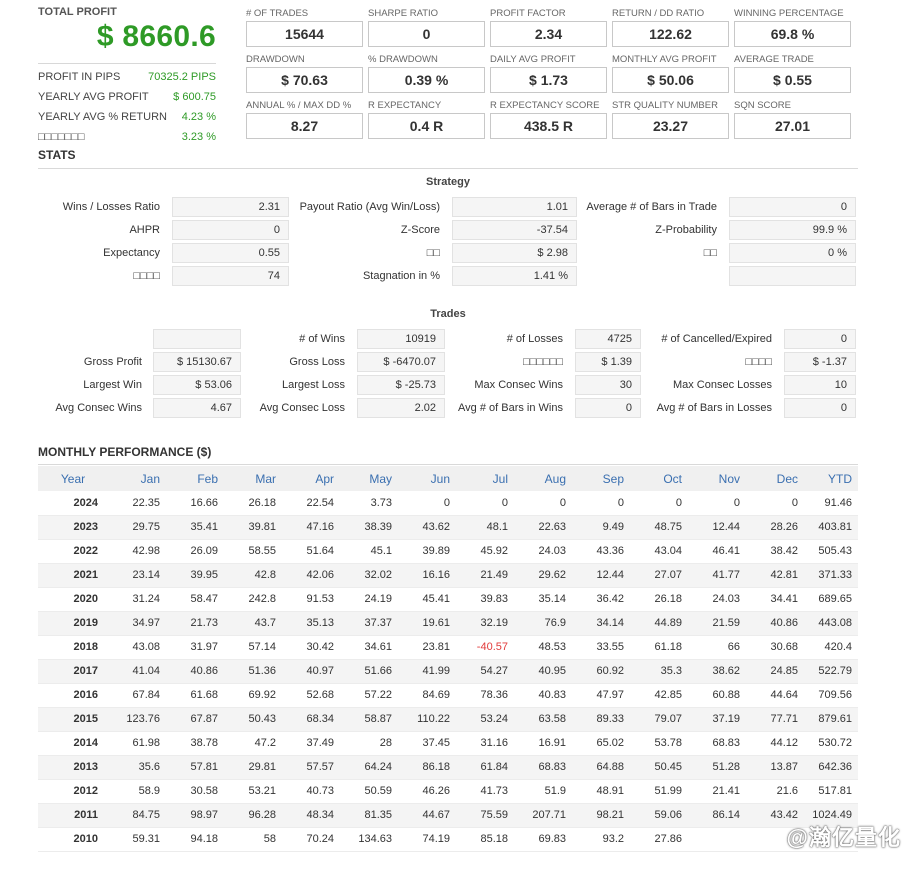  I want to click on table-cell: 110.22, so click(427, 719).